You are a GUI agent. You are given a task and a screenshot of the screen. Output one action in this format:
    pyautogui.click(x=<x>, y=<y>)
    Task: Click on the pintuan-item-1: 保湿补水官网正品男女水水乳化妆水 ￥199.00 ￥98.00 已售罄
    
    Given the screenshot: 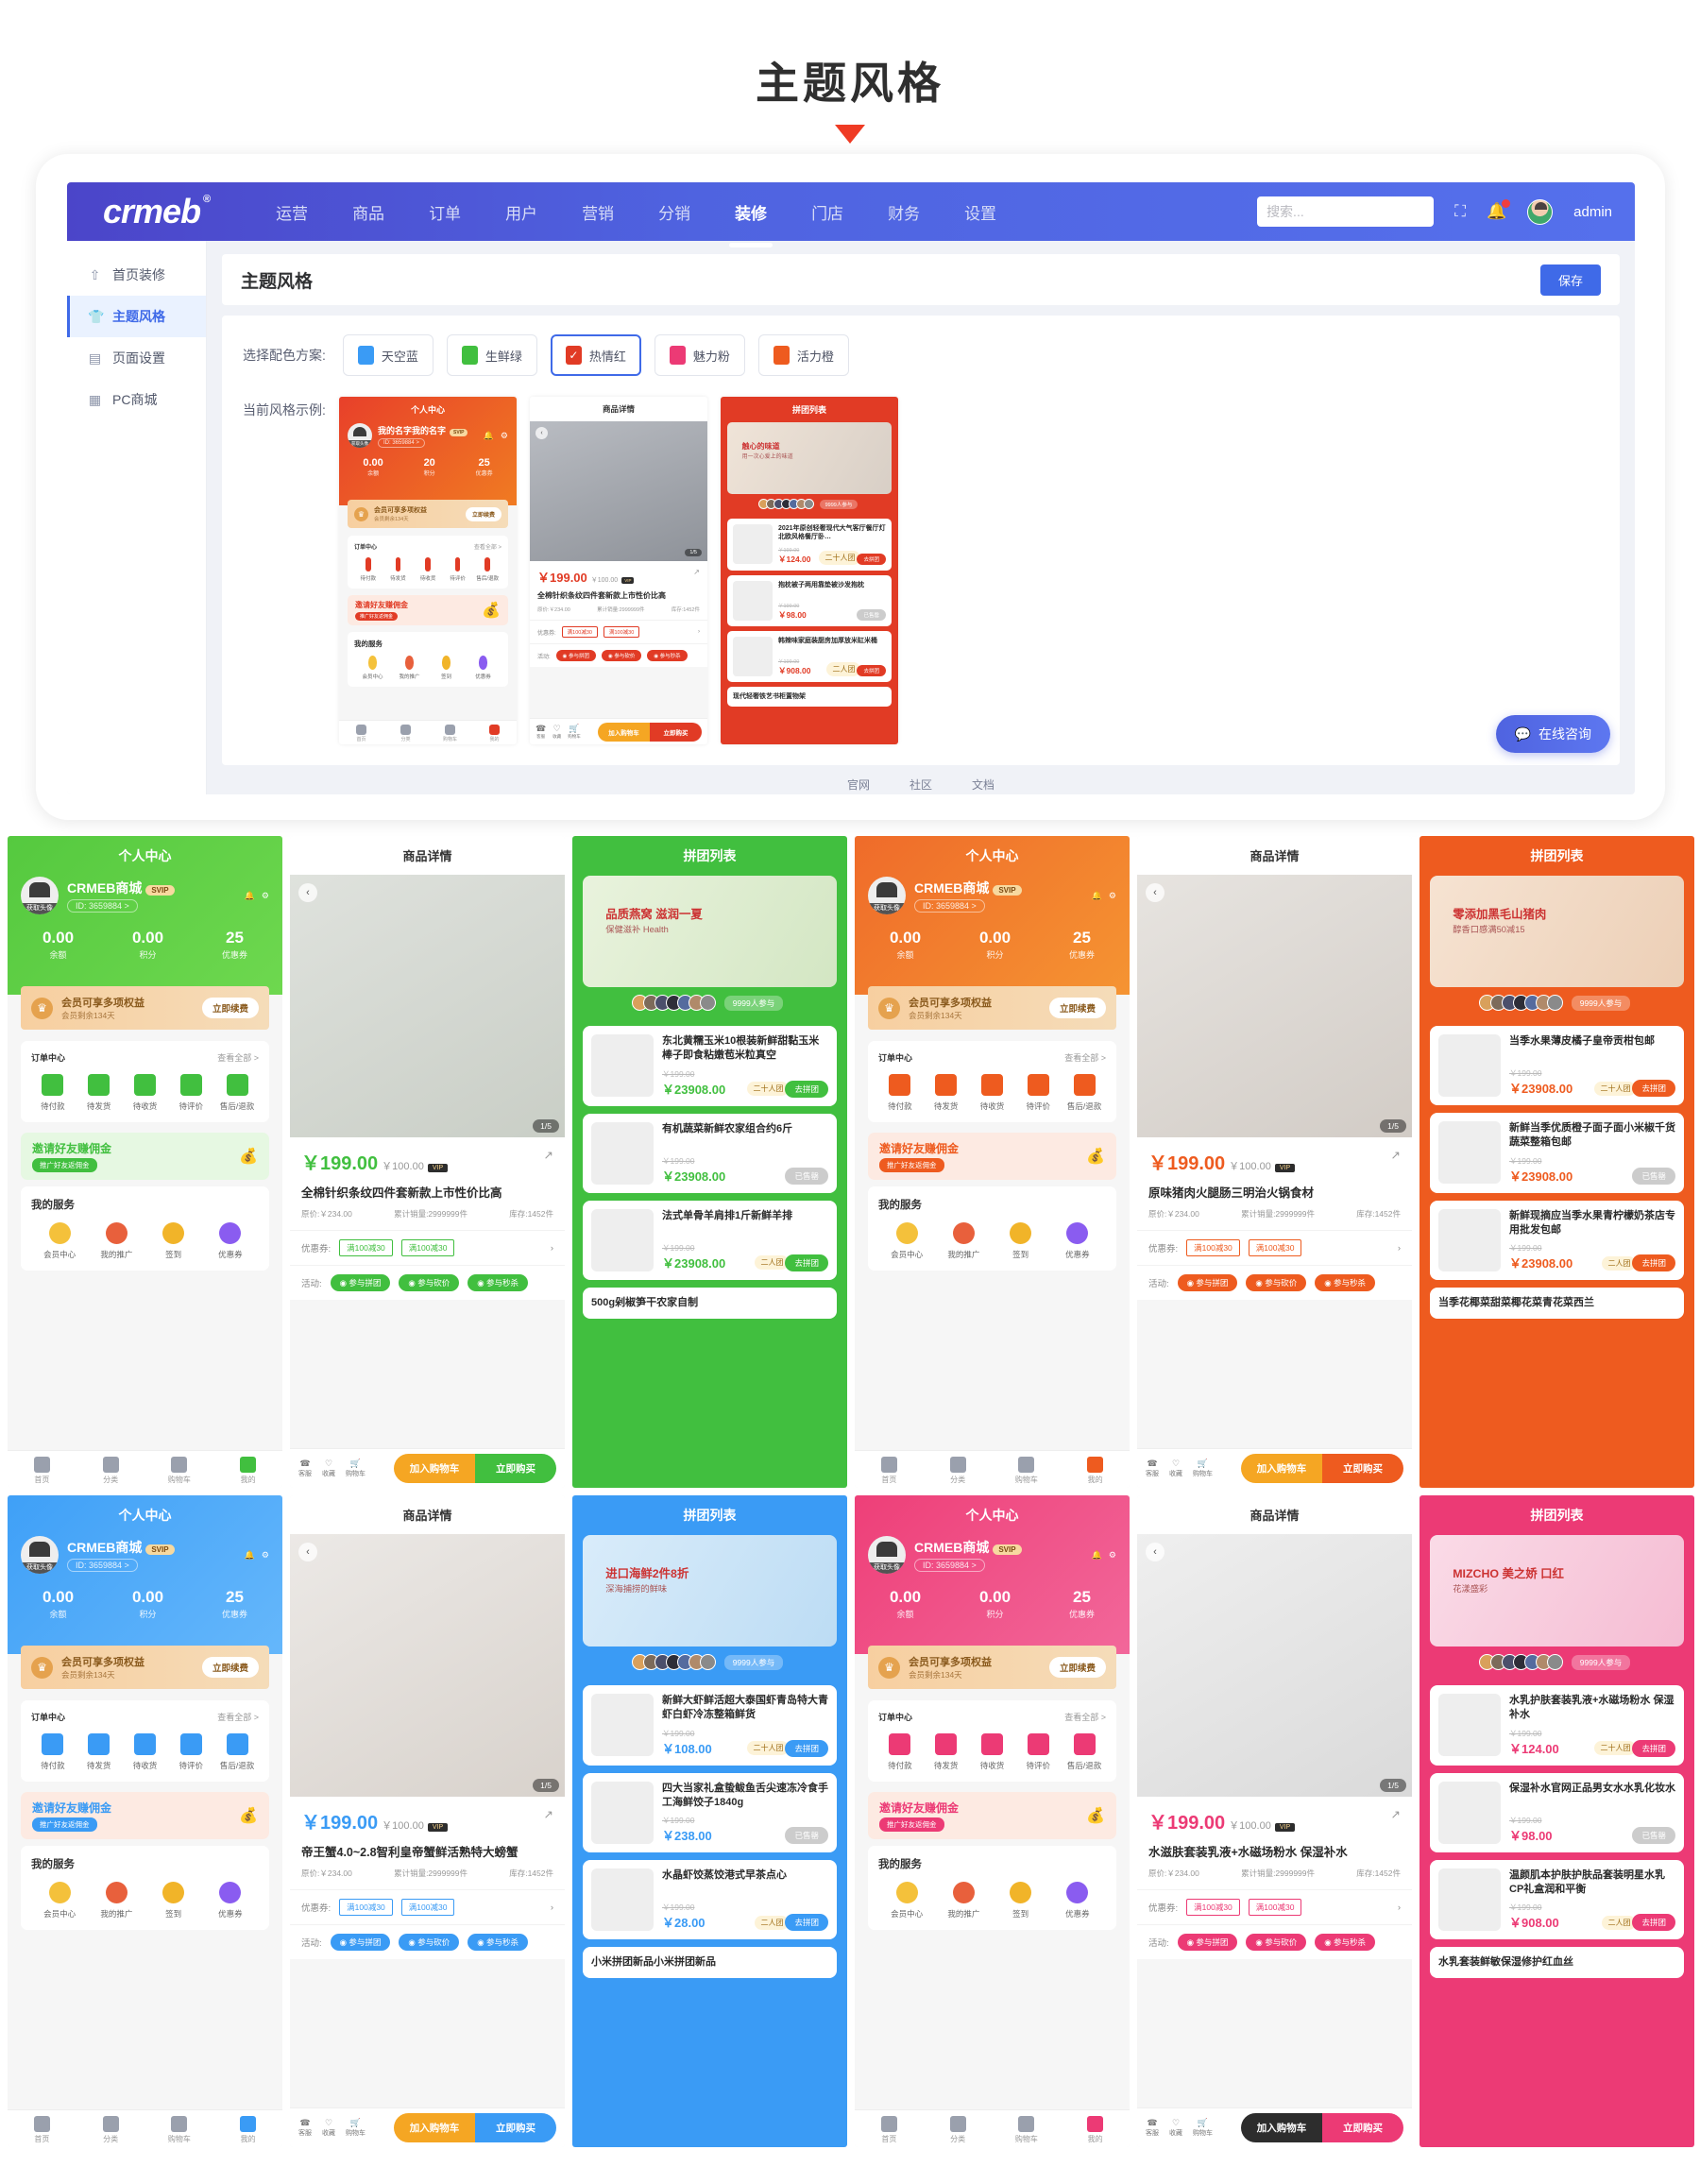 What is the action you would take?
    pyautogui.click(x=1557, y=1812)
    